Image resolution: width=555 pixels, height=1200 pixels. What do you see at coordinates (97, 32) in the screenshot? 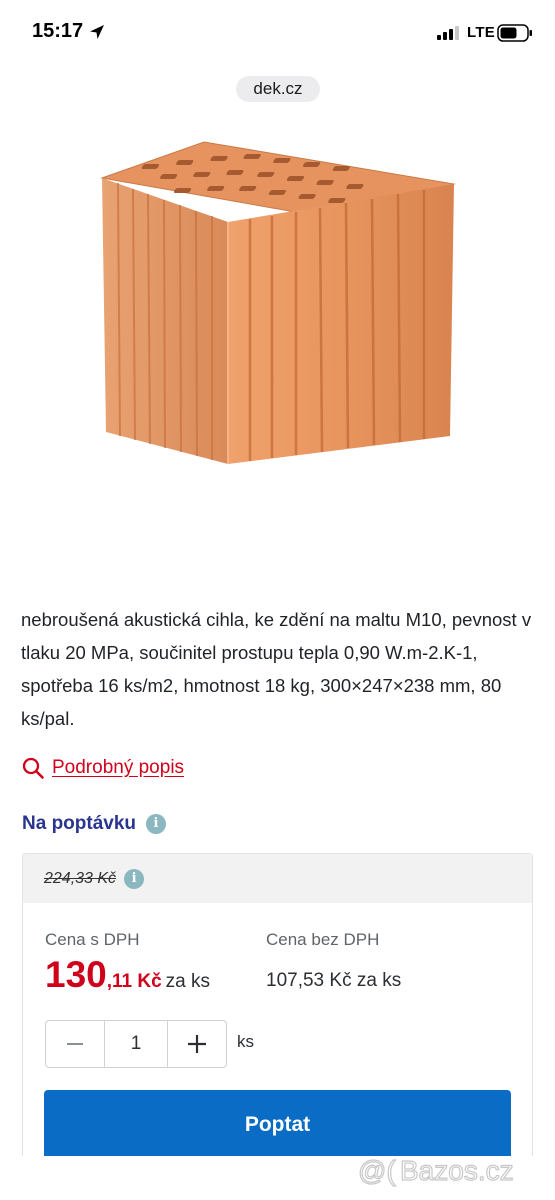
I see `location-arrow-icon` at bounding box center [97, 32].